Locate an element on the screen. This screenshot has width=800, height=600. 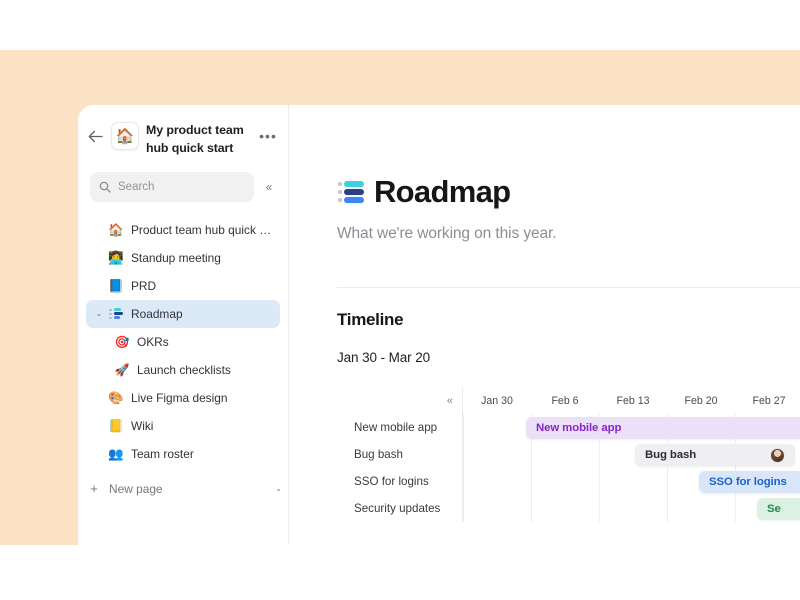
gantt-bar: New mobile app is located at coordinates (663, 428).